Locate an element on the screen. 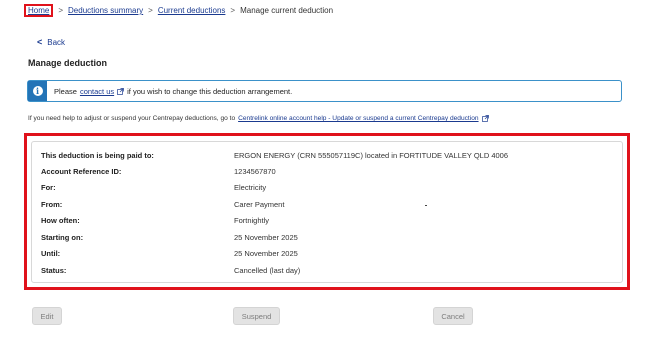 The image size is (650, 360). contact-us-link: contact us is located at coordinates (97, 91).